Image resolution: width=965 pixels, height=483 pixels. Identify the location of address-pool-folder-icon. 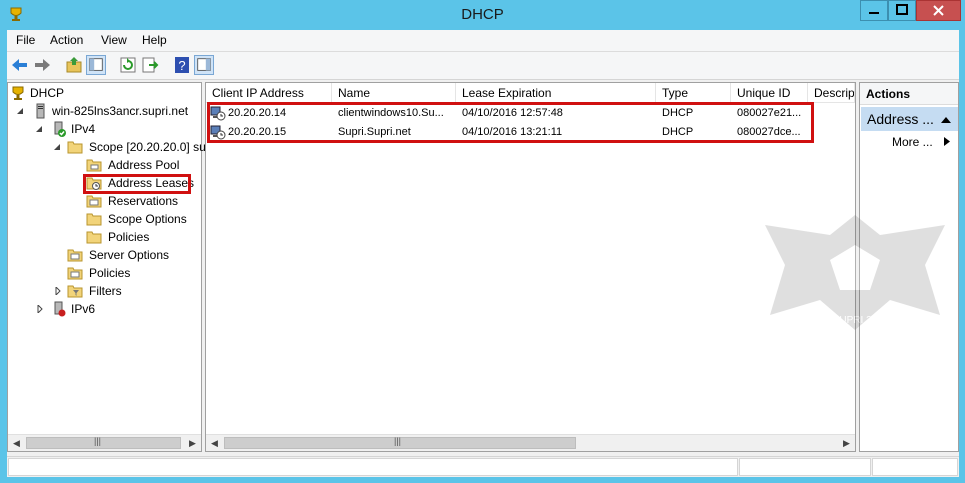
(94, 165).